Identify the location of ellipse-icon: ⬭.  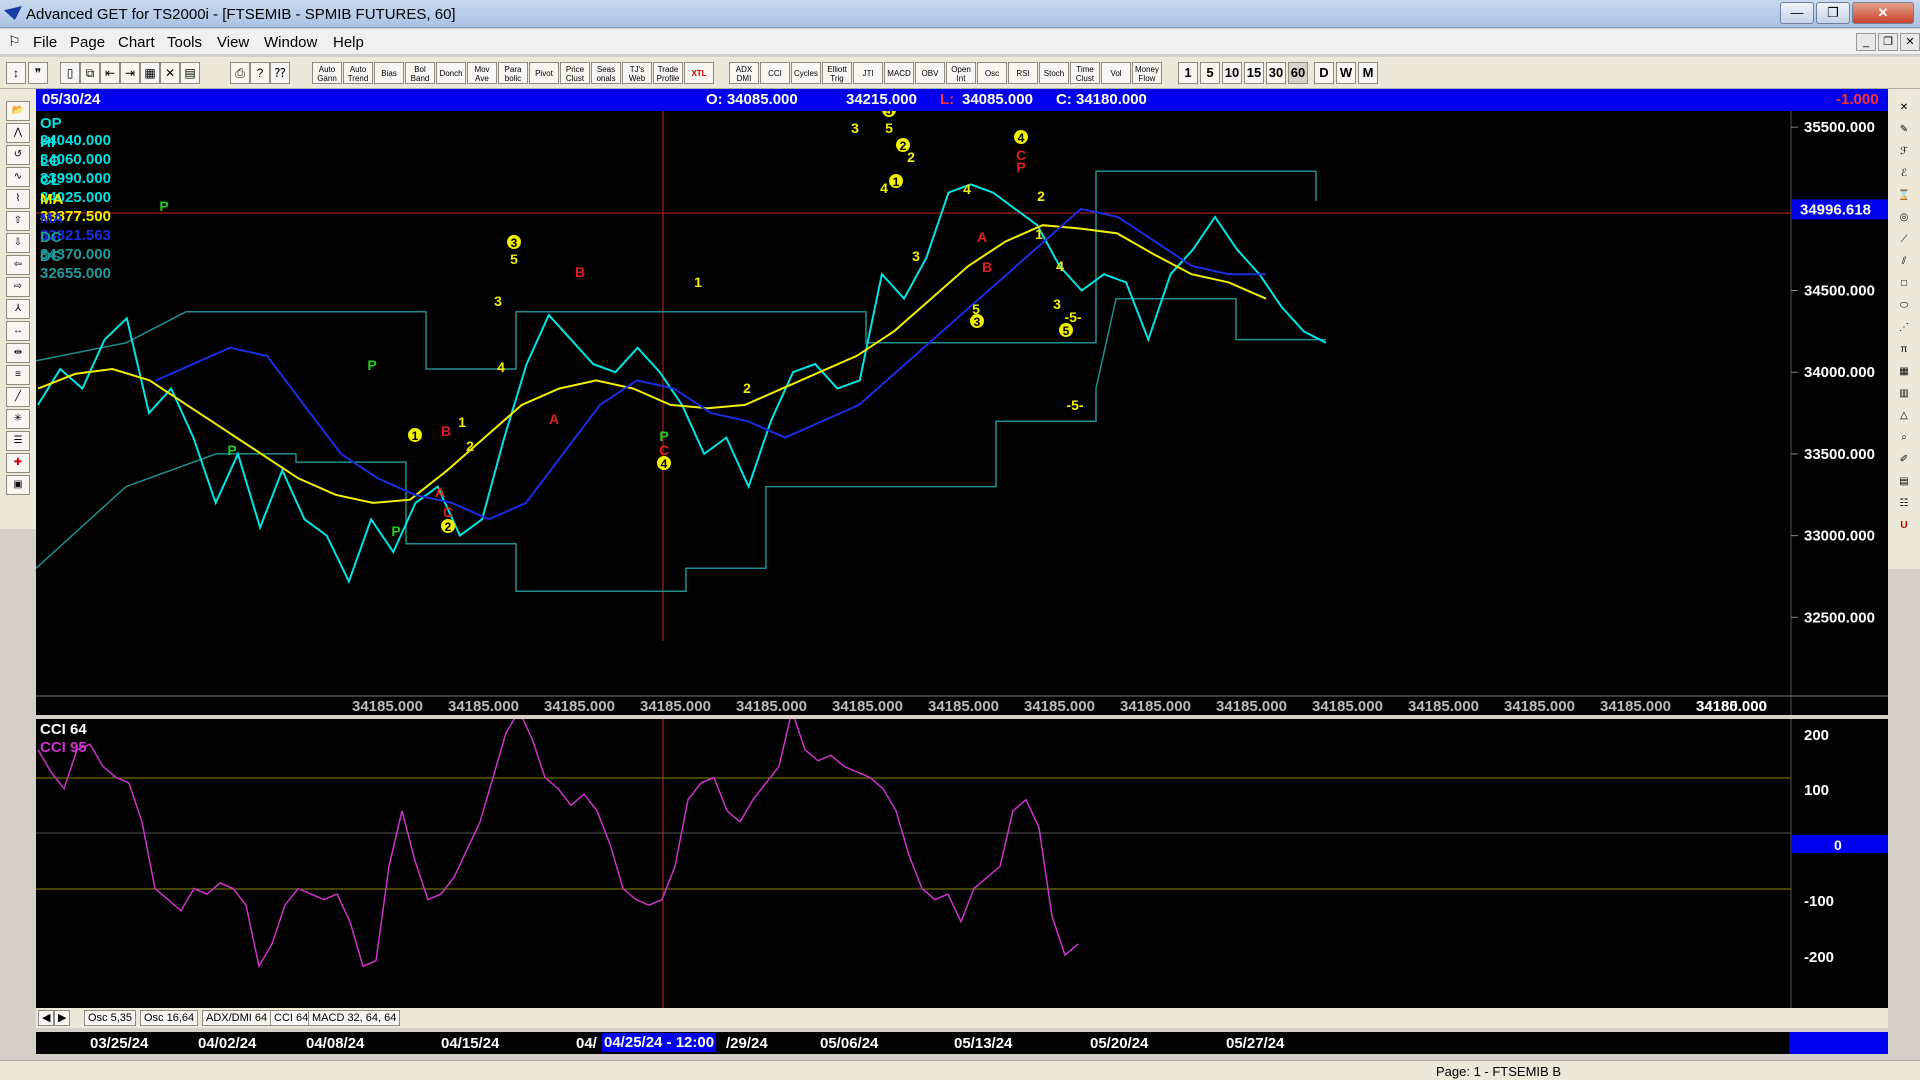
(1904, 307).